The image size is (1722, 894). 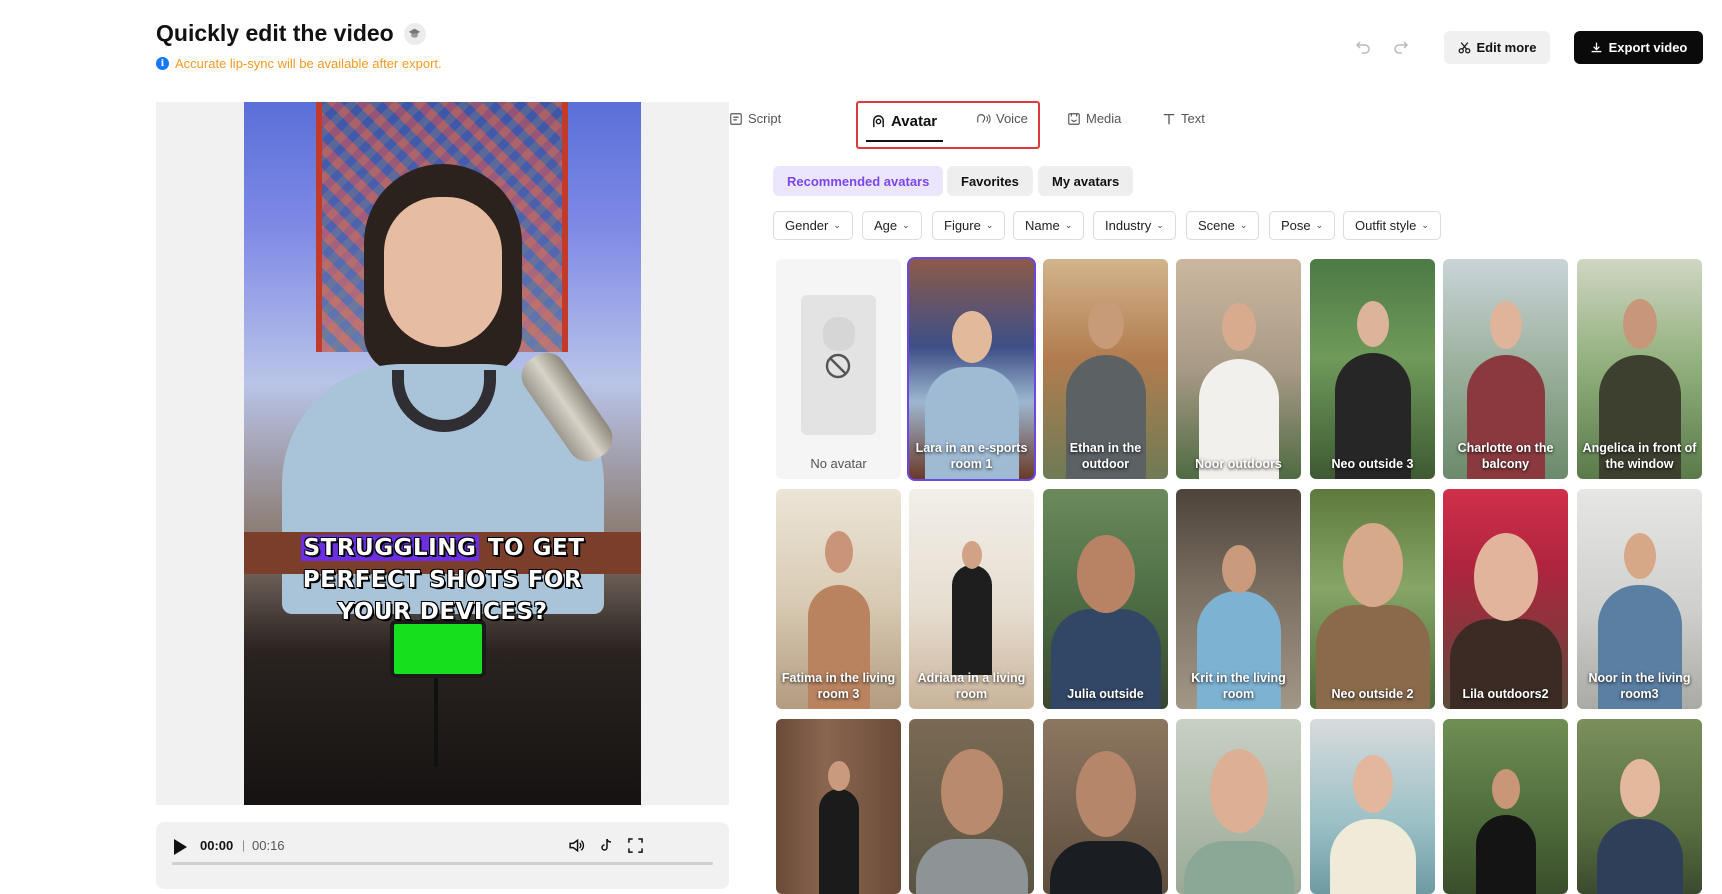 I want to click on avatar-card: Lara in an e-sports room 1, so click(x=971, y=369).